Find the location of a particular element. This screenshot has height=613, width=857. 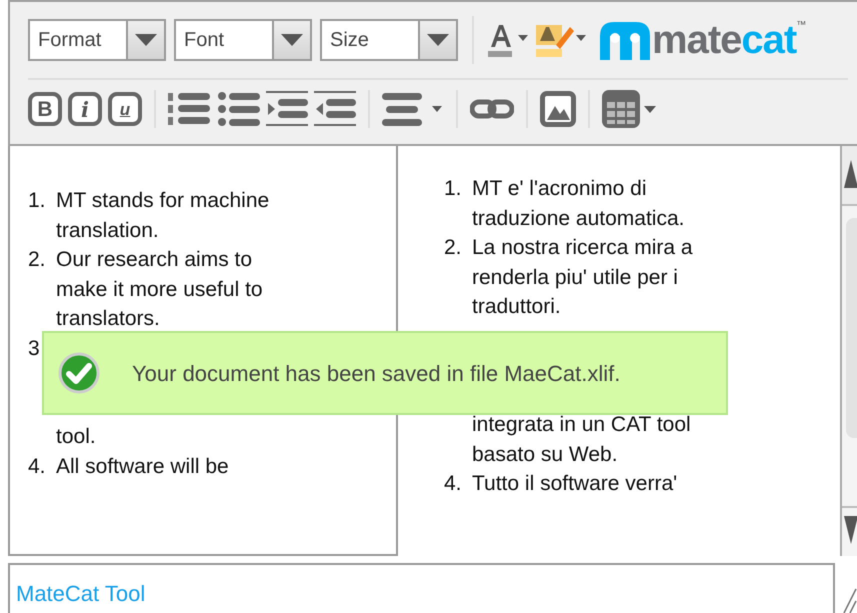

logo-text: cat is located at coordinates (768, 40).